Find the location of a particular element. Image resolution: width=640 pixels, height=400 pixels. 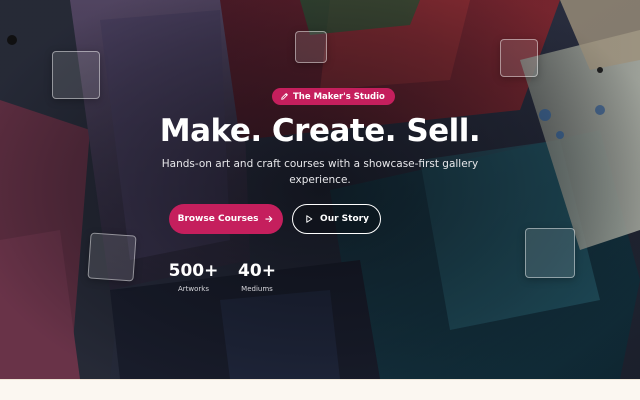

stat-mediums: 40+ Mediums is located at coordinates (257, 278).